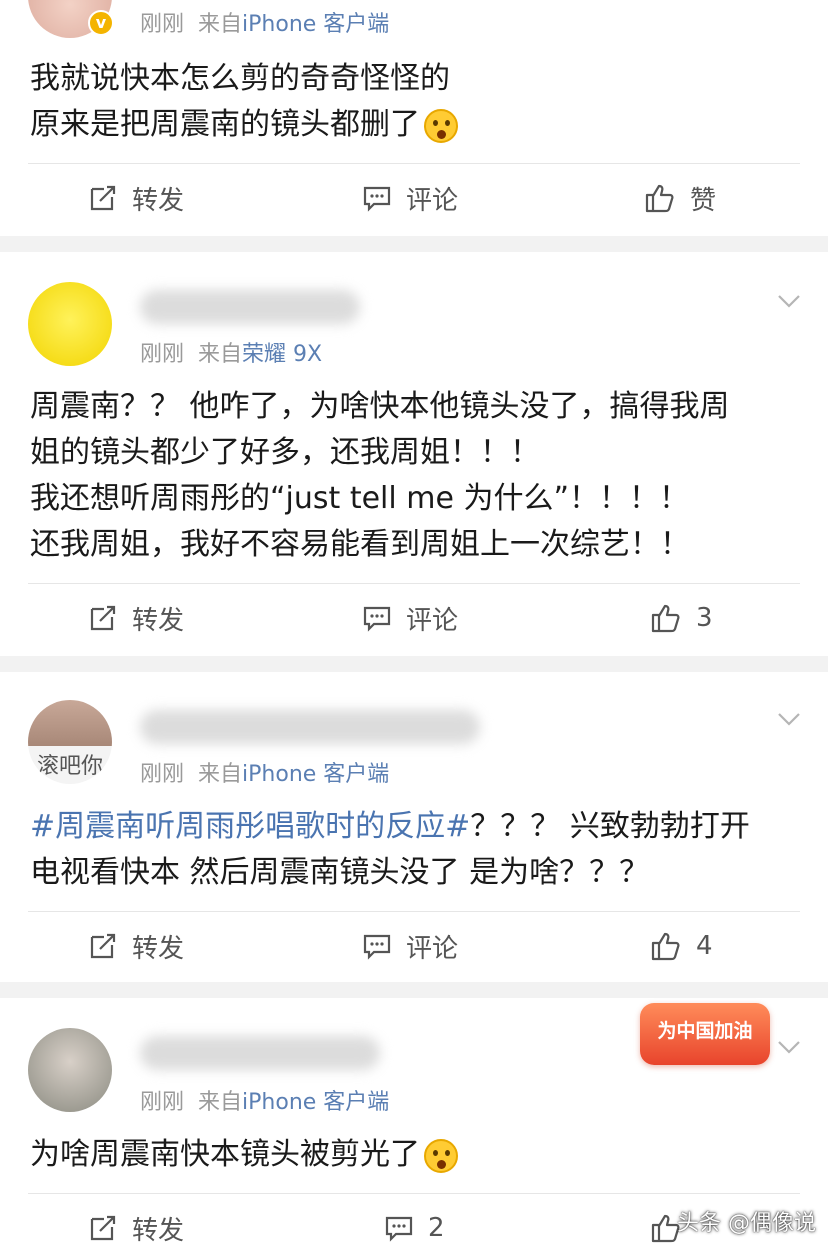 The width and height of the screenshot is (828, 1253). What do you see at coordinates (250, 826) in the screenshot?
I see `topic-hashtag-link: #周震南听周雨彤唱歌时的反应#` at bounding box center [250, 826].